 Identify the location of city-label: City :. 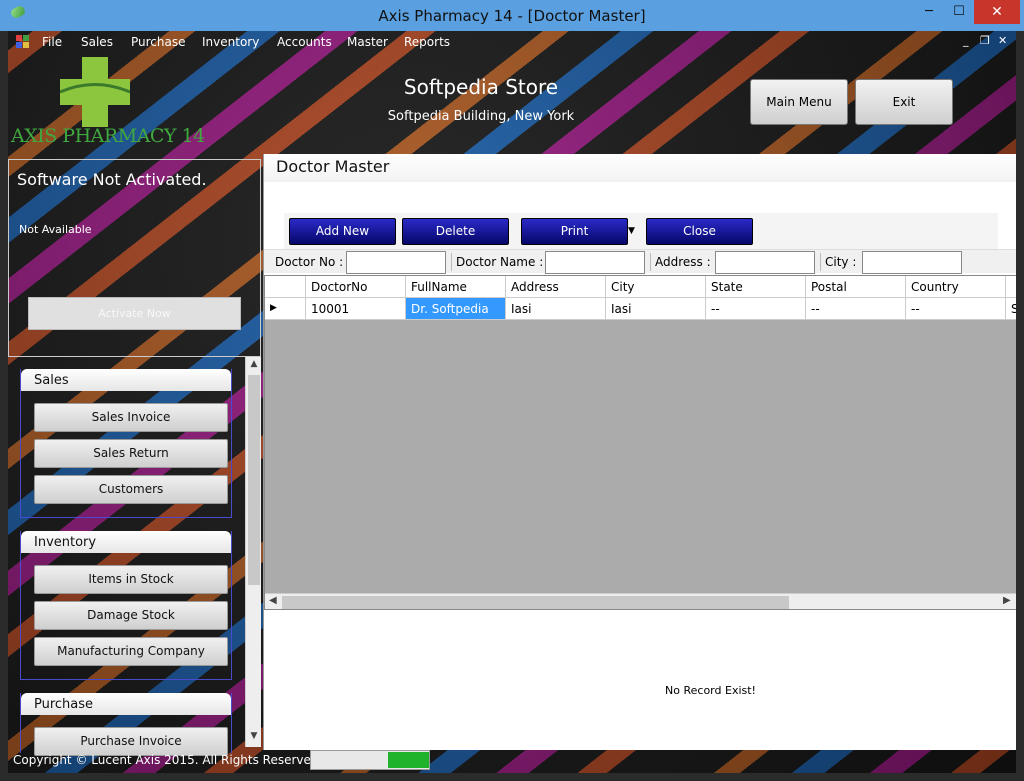
(841, 262).